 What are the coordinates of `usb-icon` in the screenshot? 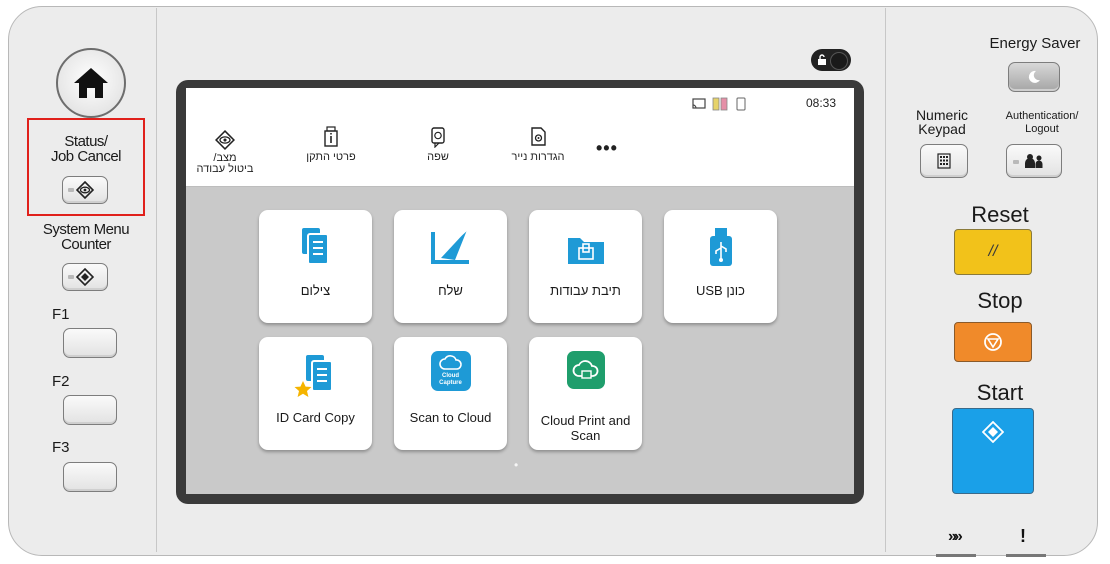 It's located at (720, 247).